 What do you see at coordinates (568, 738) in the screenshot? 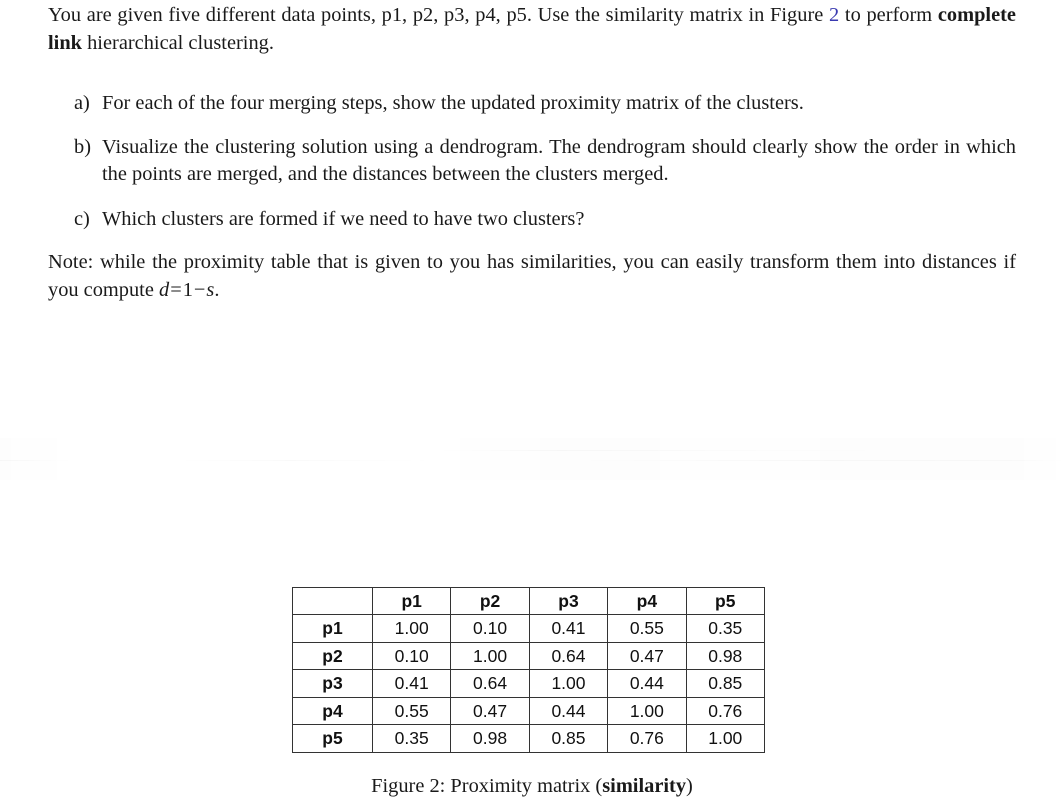
I see `matrix-cell-p5-p3: 0.85` at bounding box center [568, 738].